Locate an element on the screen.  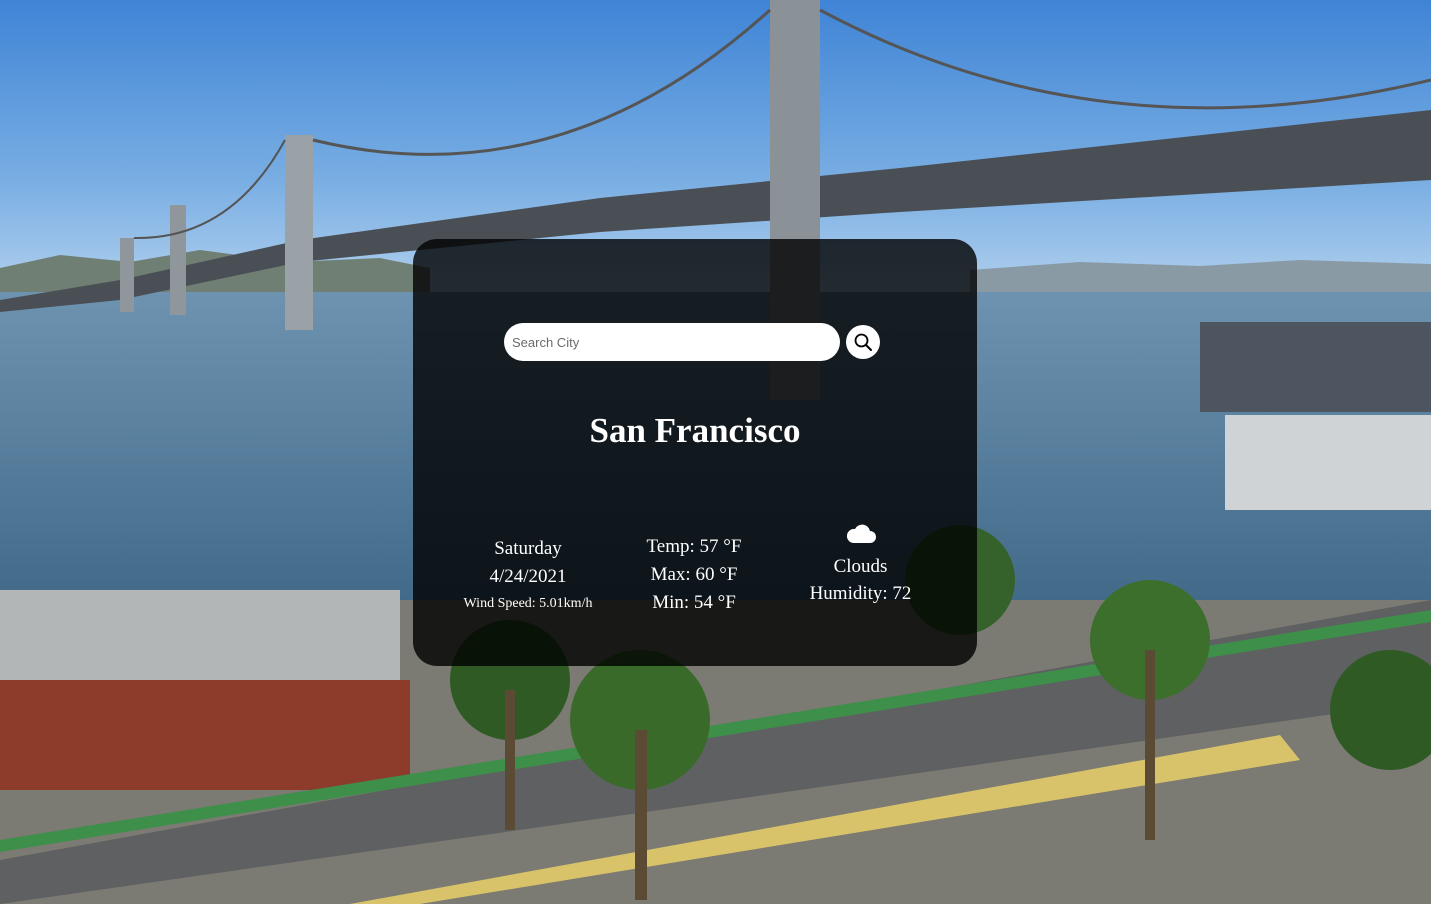
max-temperature: Max: 60 °F is located at coordinates (694, 574).